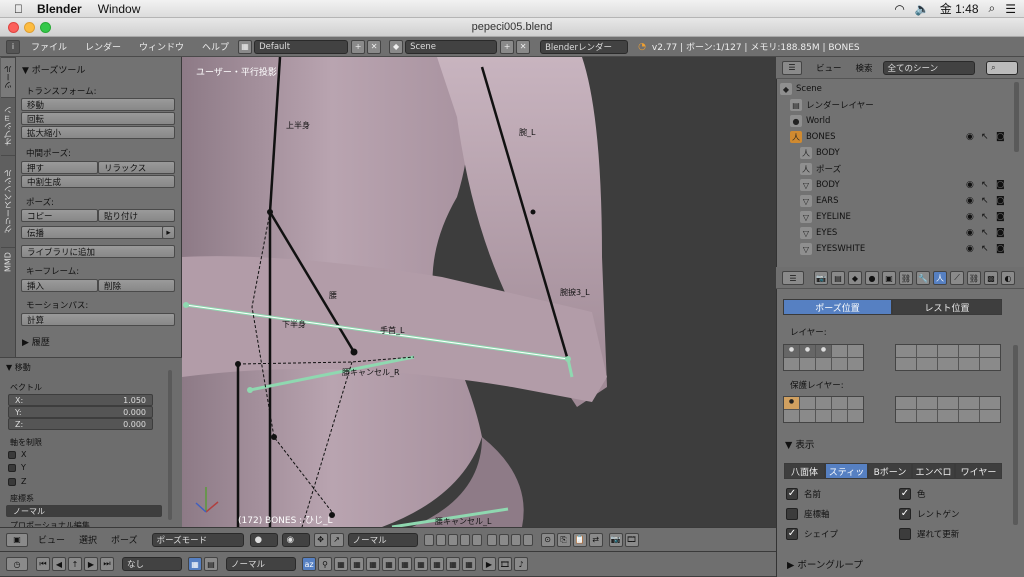 The image size is (1024, 577). What do you see at coordinates (1016, 117) in the screenshot?
I see `outliner-scrollbar` at bounding box center [1016, 117].